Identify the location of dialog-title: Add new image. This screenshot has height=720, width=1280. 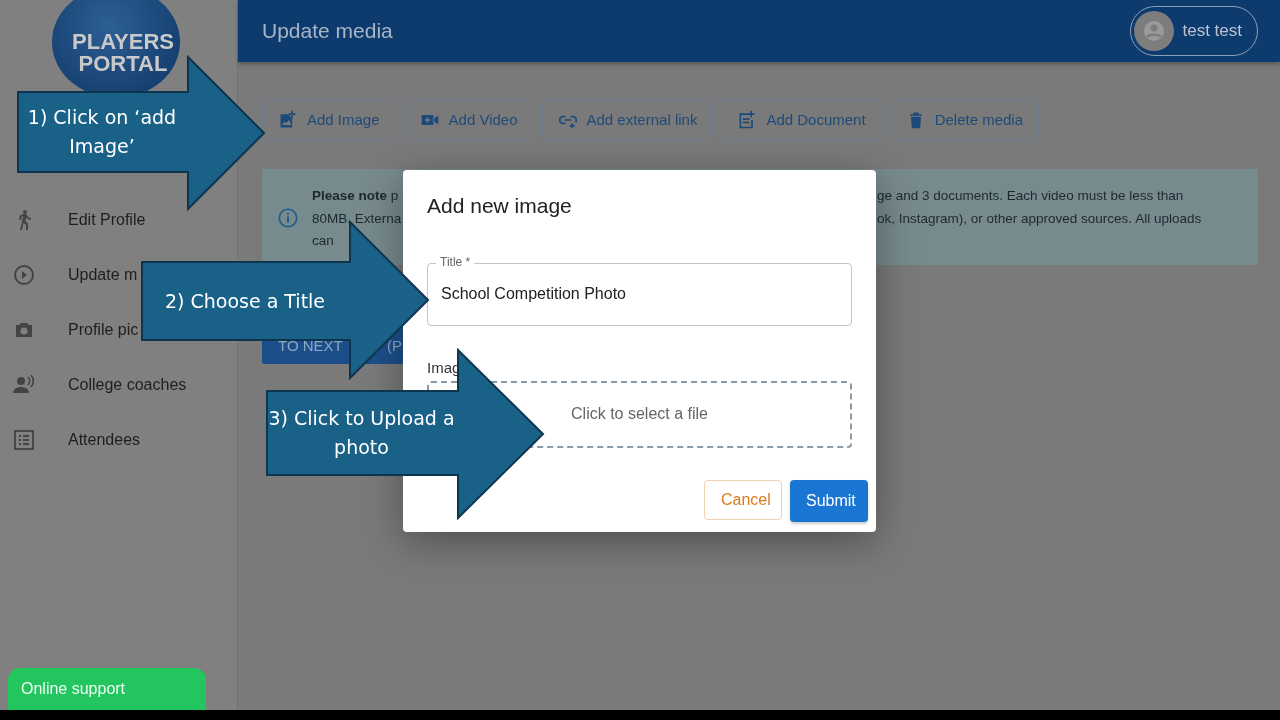
(499, 206).